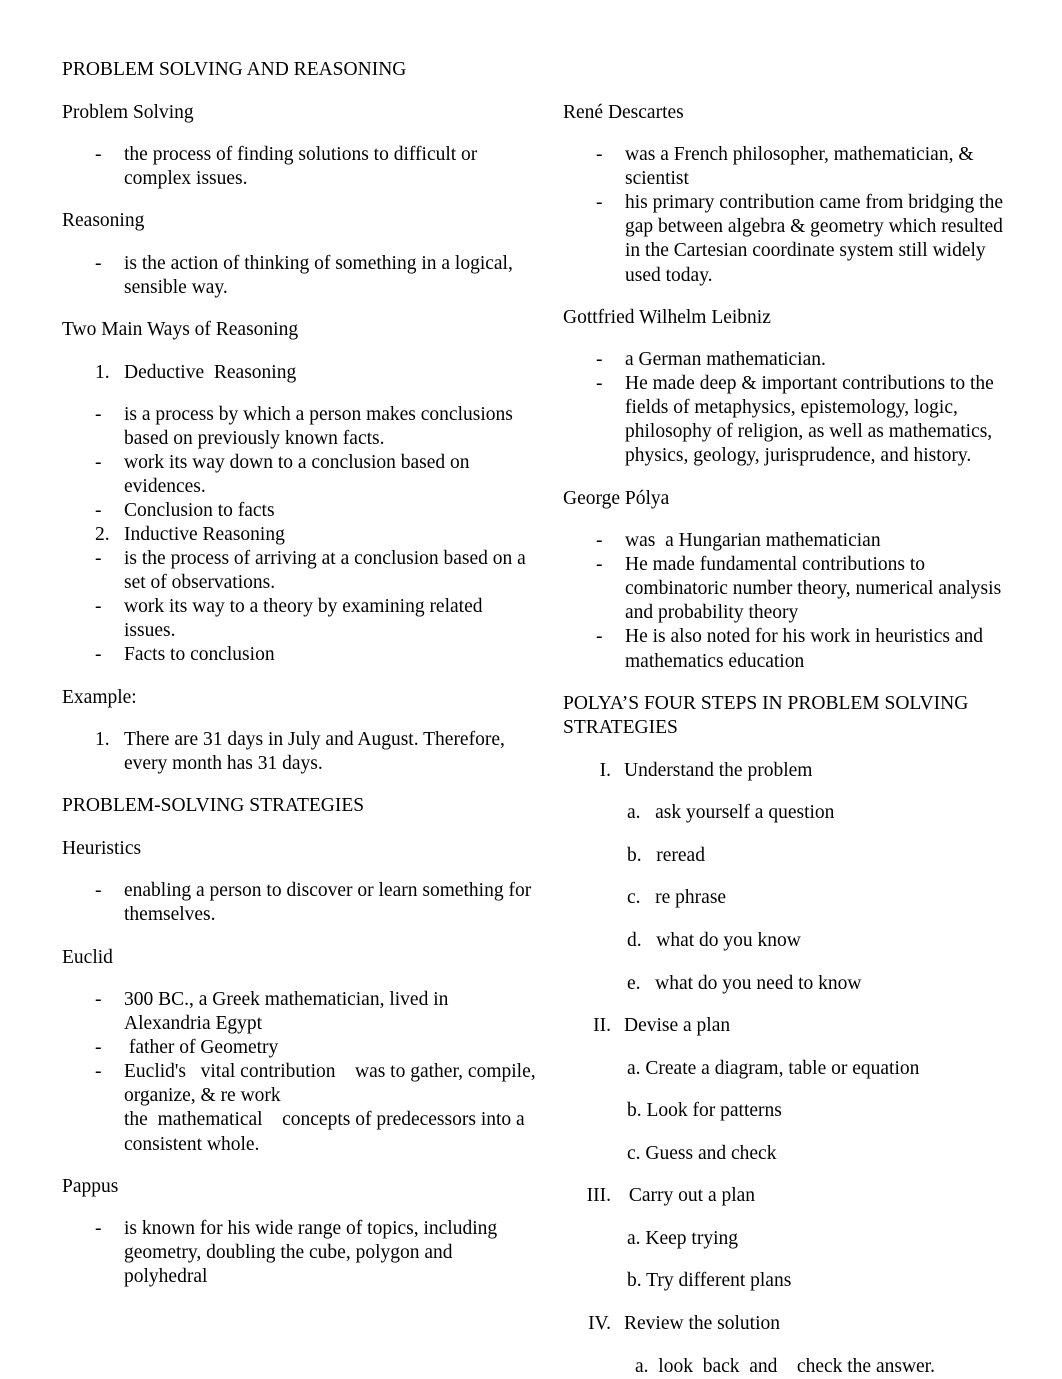 This screenshot has height=1379, width=1062. What do you see at coordinates (718, 770) in the screenshot?
I see `step-title: Understand the problem` at bounding box center [718, 770].